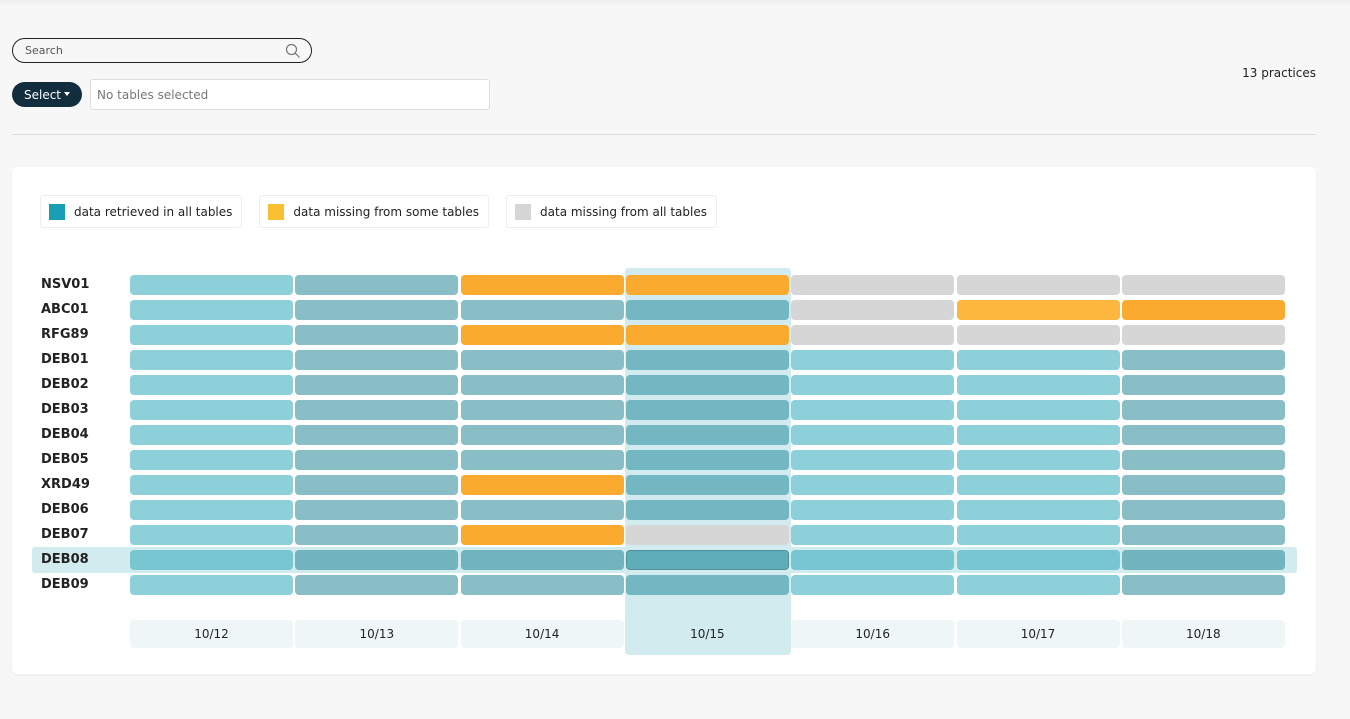 The height and width of the screenshot is (719, 1350). Describe the element at coordinates (211, 634) in the screenshot. I see `date-column-header: 10/12` at that location.